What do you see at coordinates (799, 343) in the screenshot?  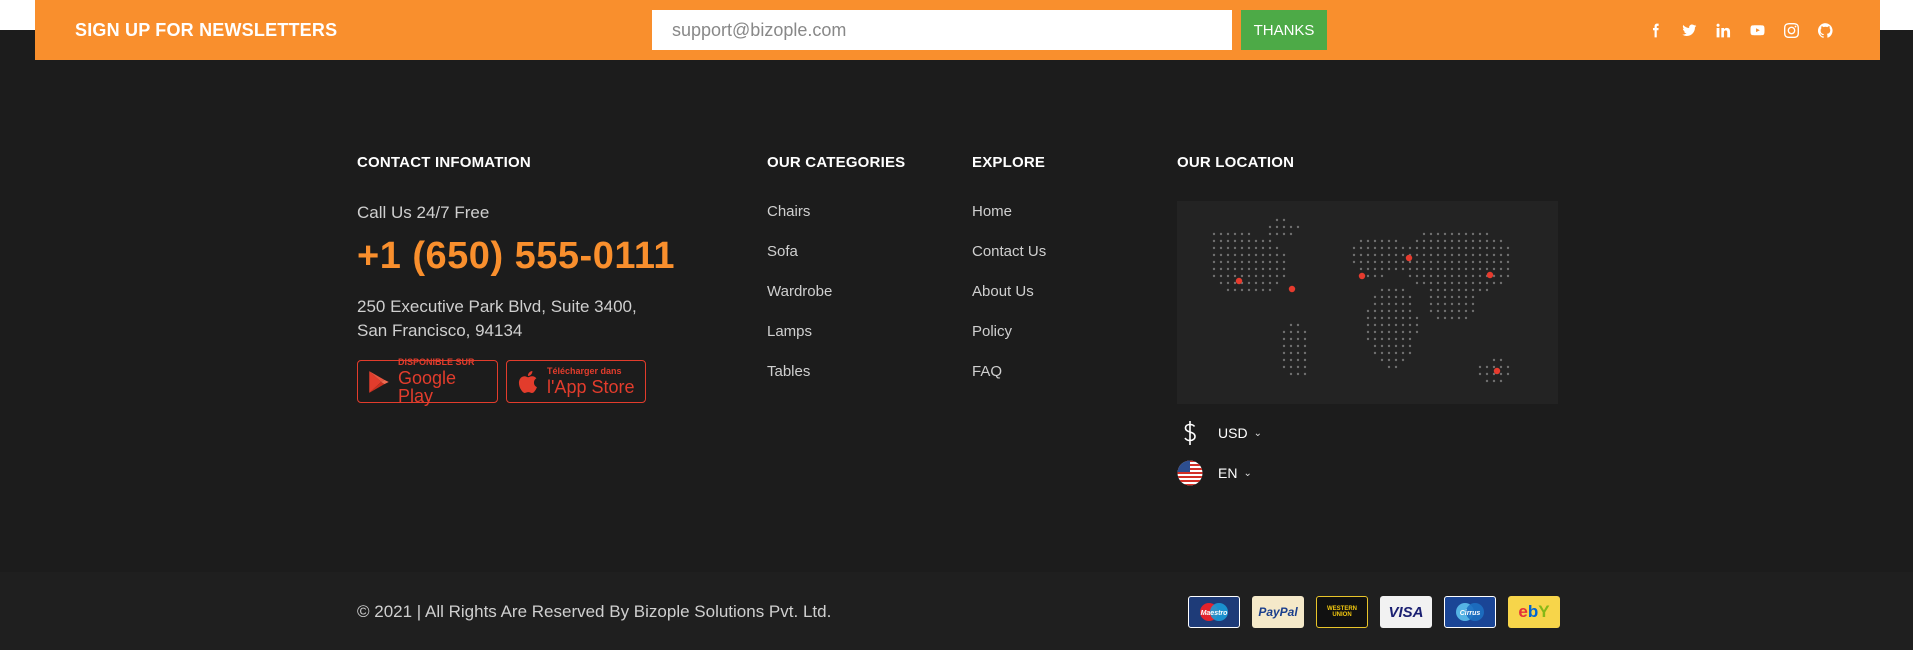 I see `category-link-lamps: Lamps` at bounding box center [799, 343].